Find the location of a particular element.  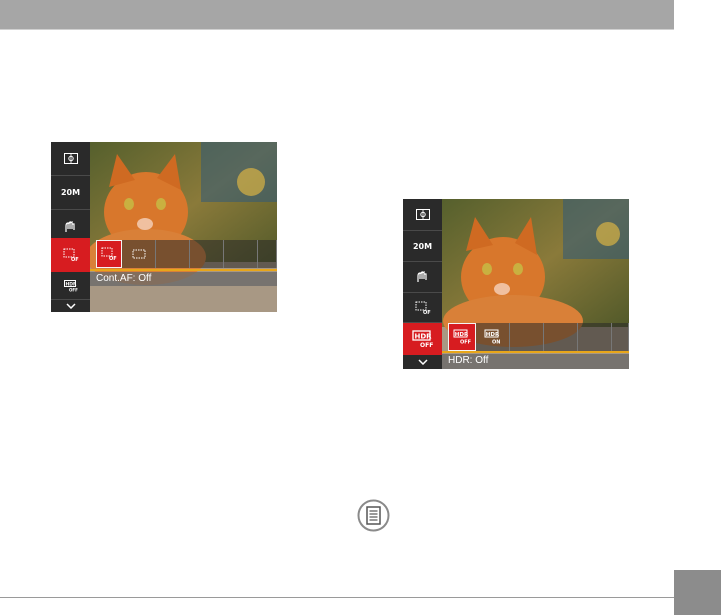

hdr-on-option: HDR ON is located at coordinates (493, 337).